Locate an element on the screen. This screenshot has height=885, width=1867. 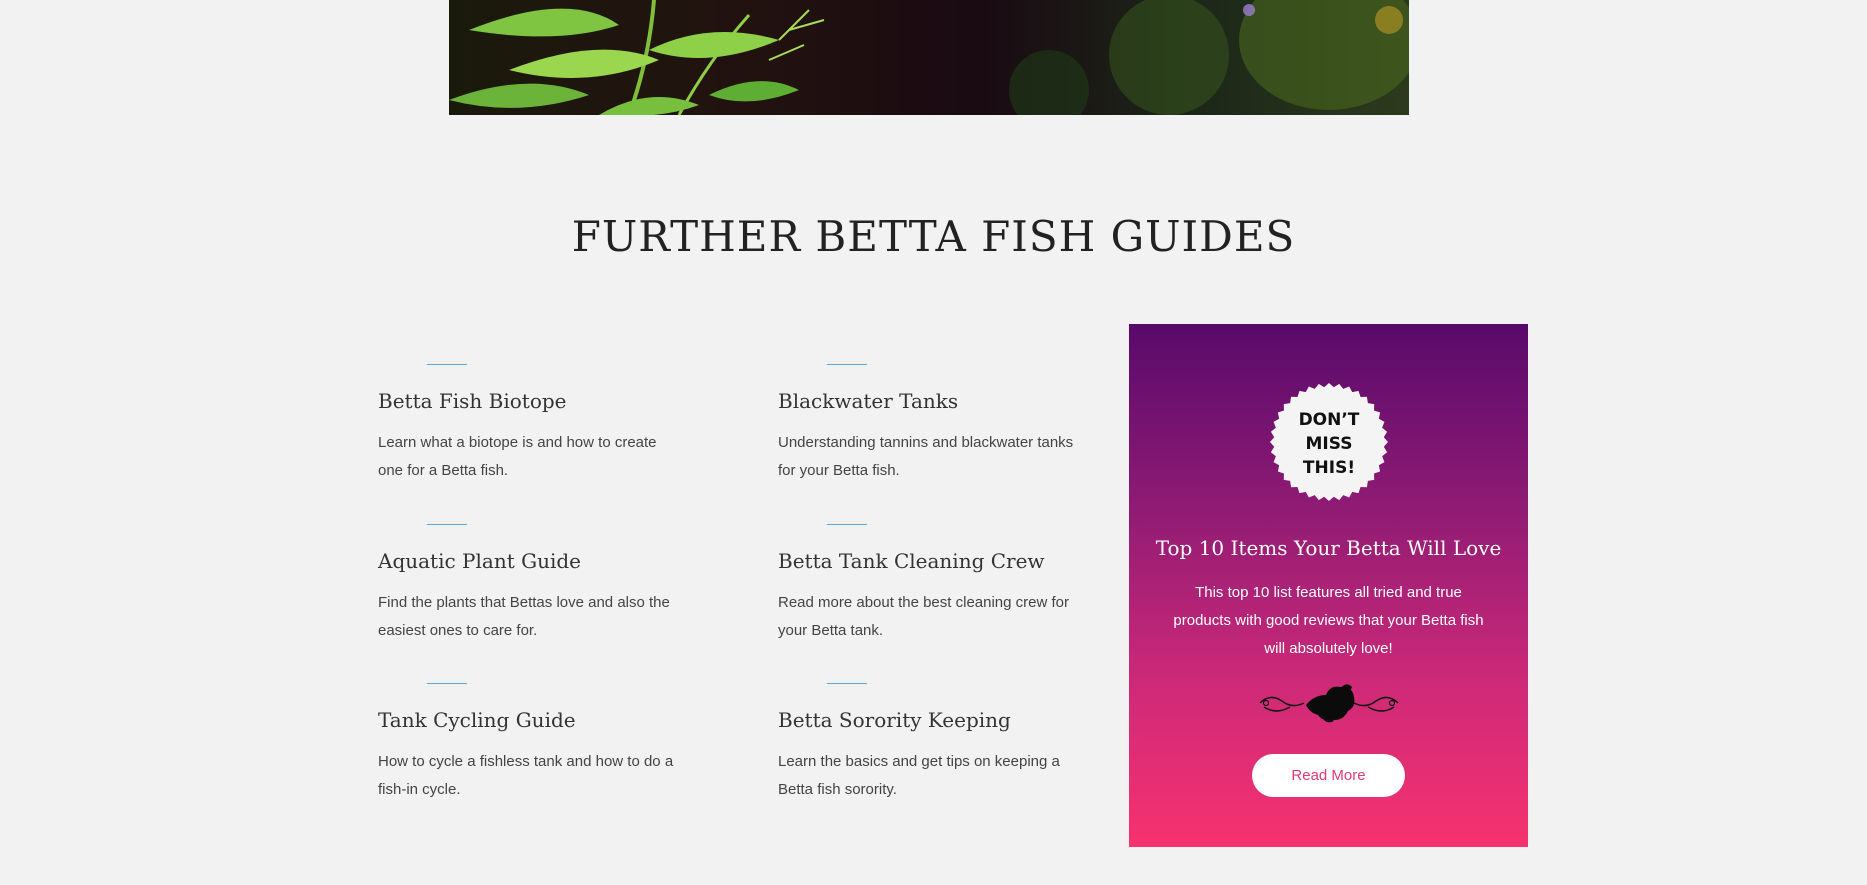
starburst-badge-icon: DON’T MISS THIS! is located at coordinates (1329, 442).